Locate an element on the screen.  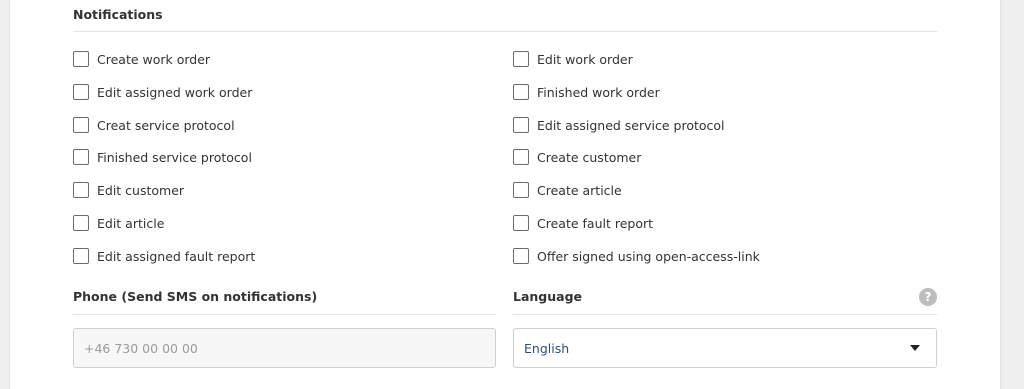
checkbox-edit-assigned-fault-report: Edit assigned fault report is located at coordinates (164, 256).